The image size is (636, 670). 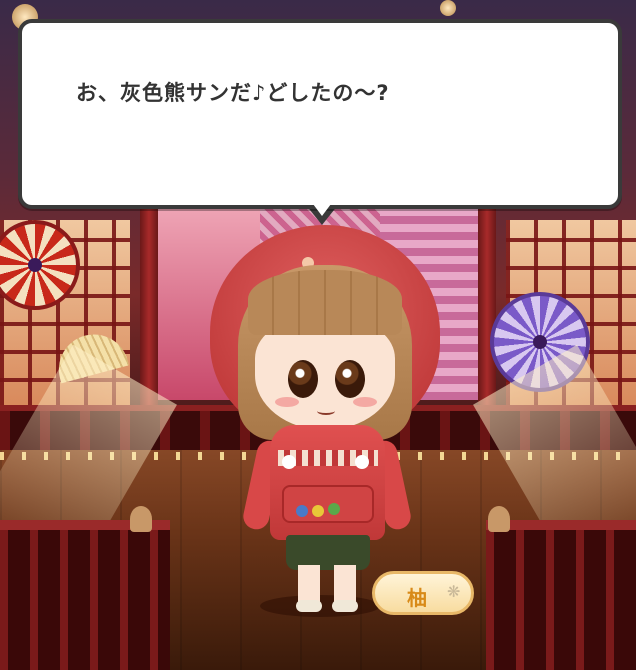 I want to click on sparkle-icon: ❋, so click(x=454, y=591).